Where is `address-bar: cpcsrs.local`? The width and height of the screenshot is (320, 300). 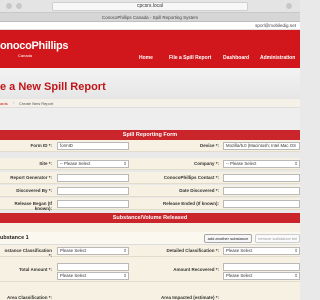
address-bar: cpcsrs.local is located at coordinates (150, 6).